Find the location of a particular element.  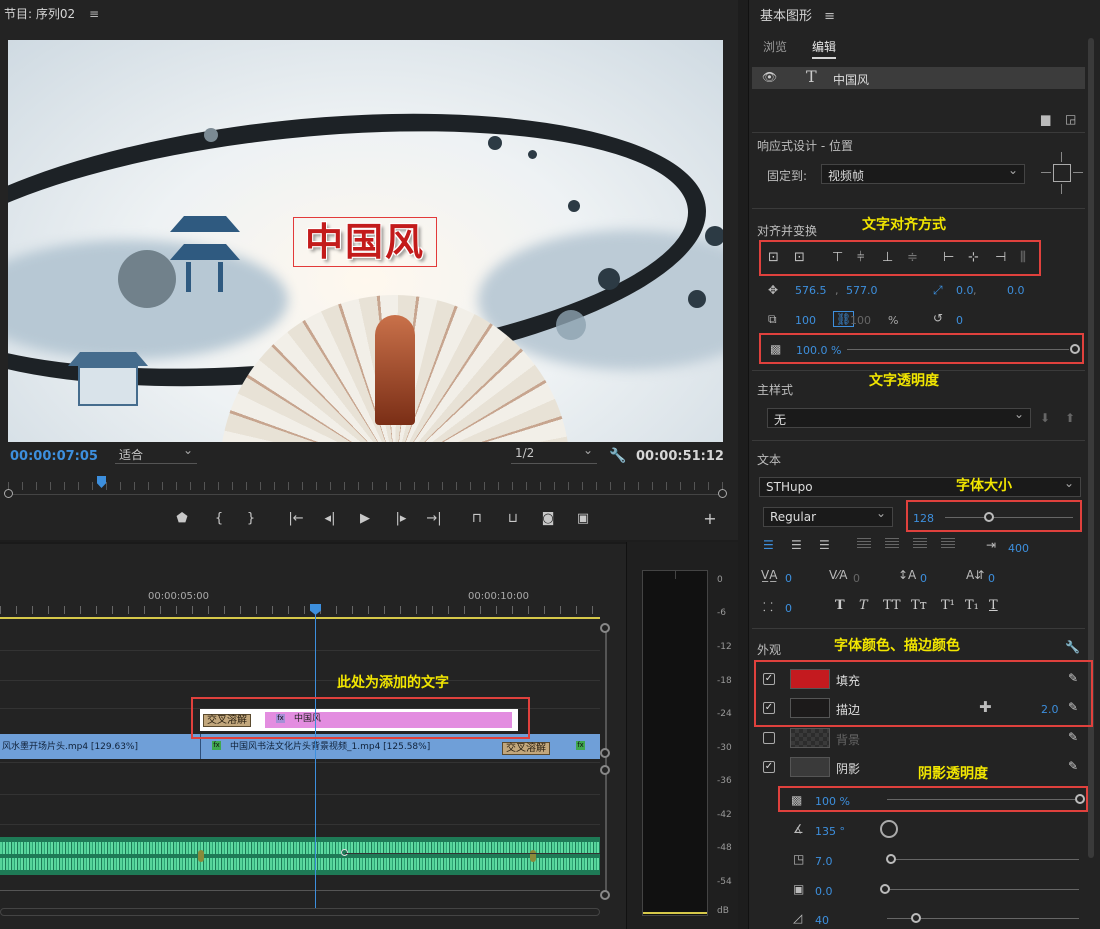

shadow-distance-slider-knob is located at coordinates (891, 859).